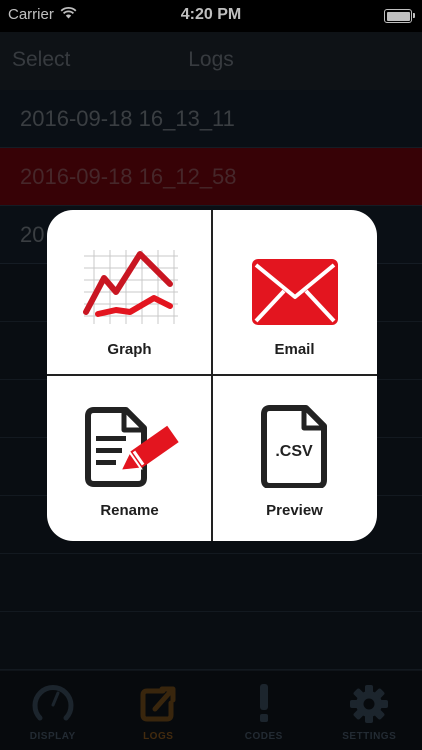 Image resolution: width=422 pixels, height=750 pixels. What do you see at coordinates (294, 510) in the screenshot?
I see `preview-label: Preview` at bounding box center [294, 510].